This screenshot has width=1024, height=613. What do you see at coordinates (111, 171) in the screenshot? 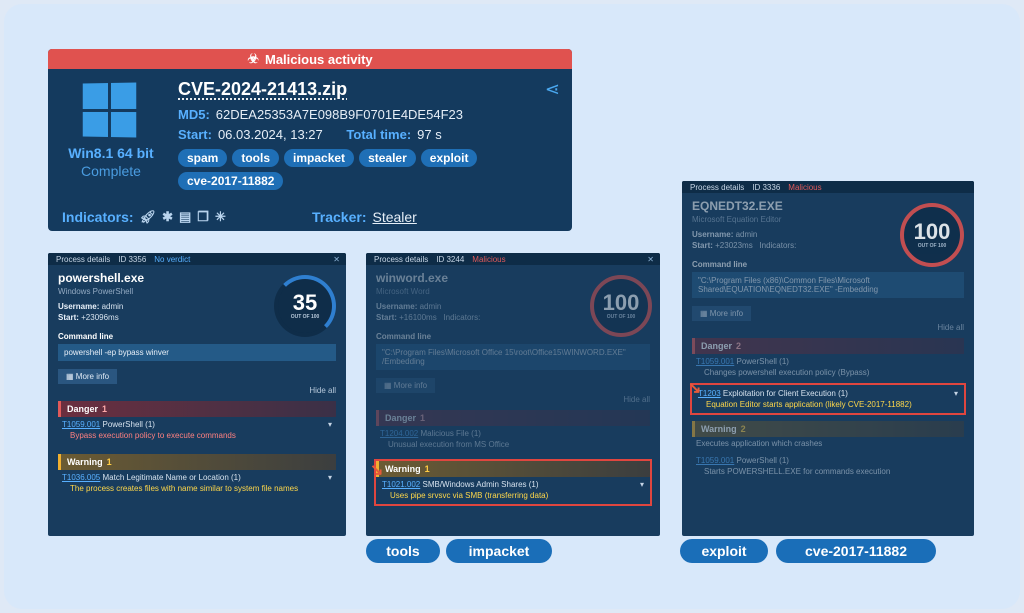
I see `status-label: Complete` at bounding box center [111, 171].